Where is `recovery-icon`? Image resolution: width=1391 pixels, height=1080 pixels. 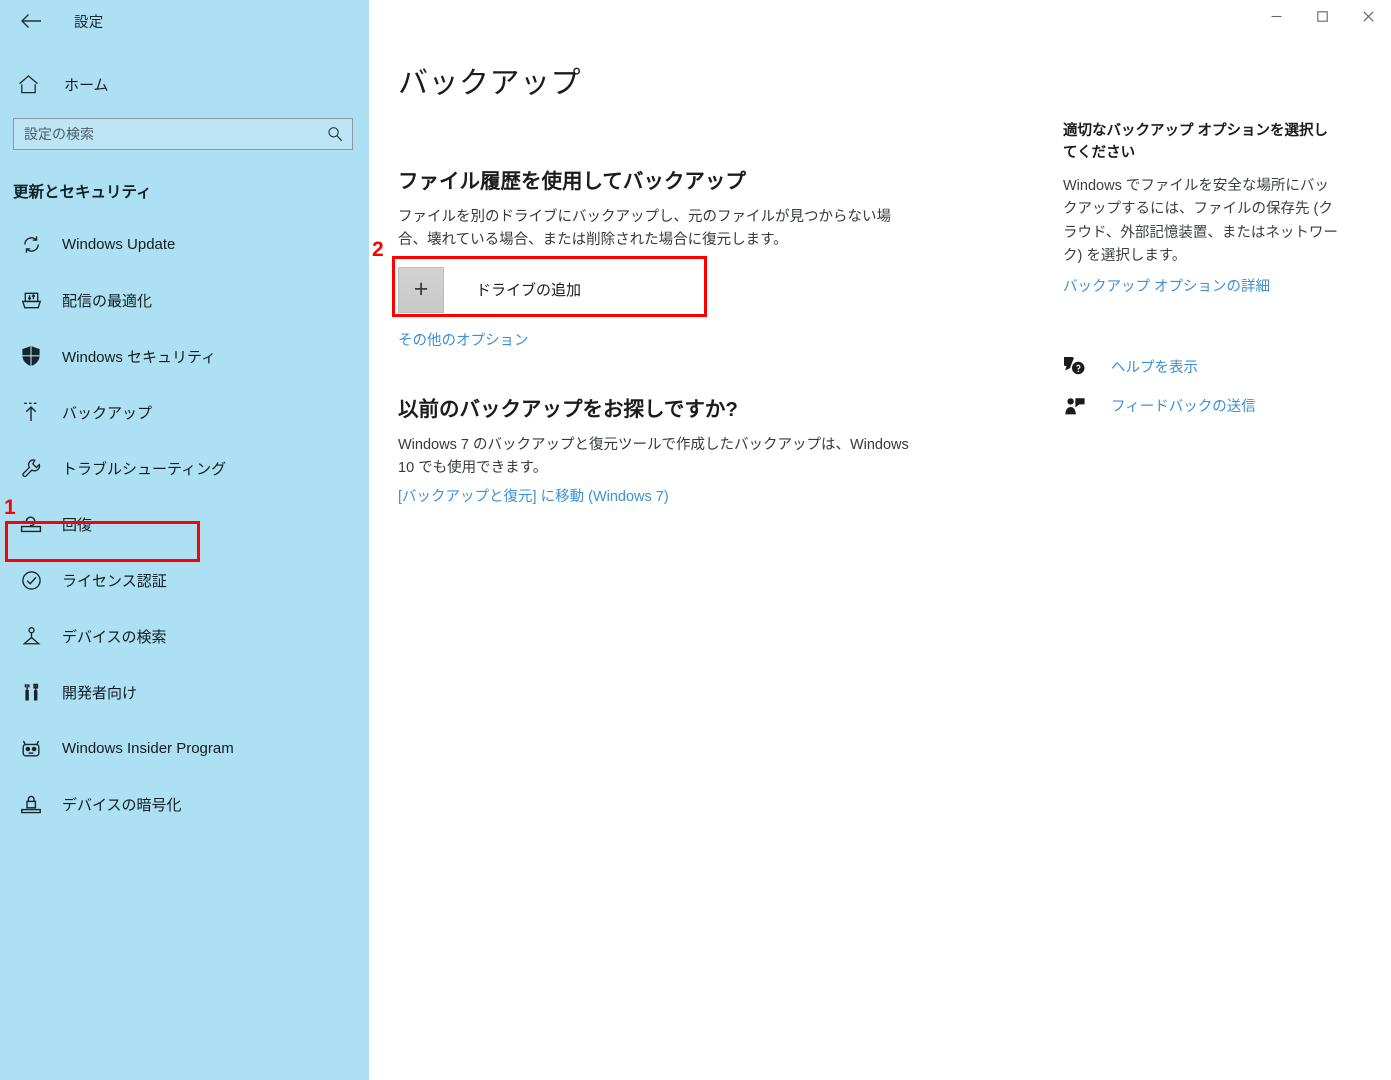
recovery-icon is located at coordinates (31, 524).